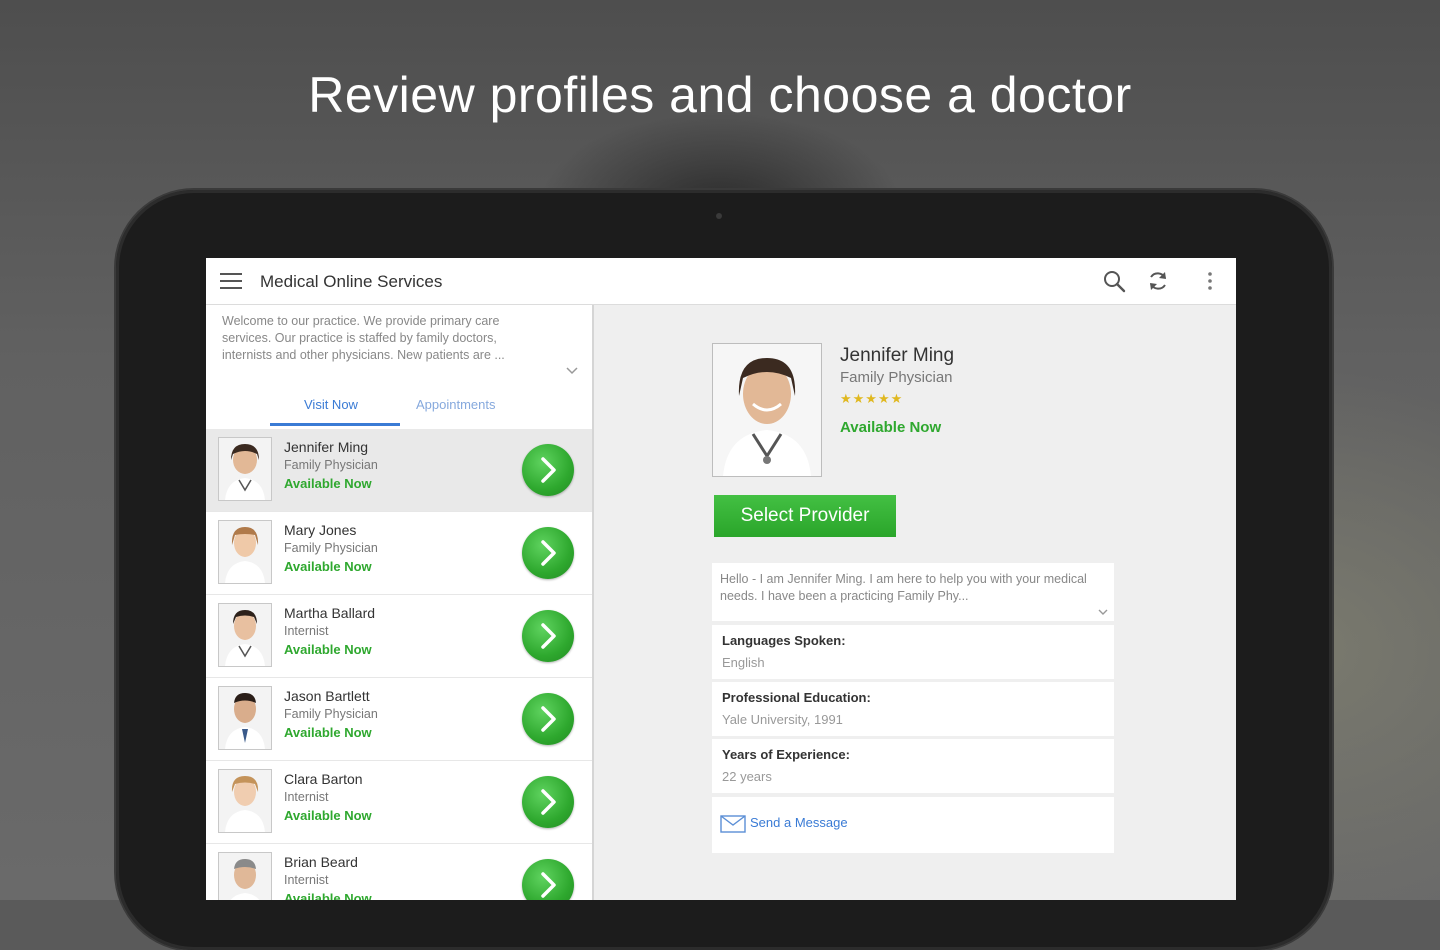 This screenshot has height=950, width=1440. What do you see at coordinates (1158, 281) in the screenshot?
I see `refresh-icon` at bounding box center [1158, 281].